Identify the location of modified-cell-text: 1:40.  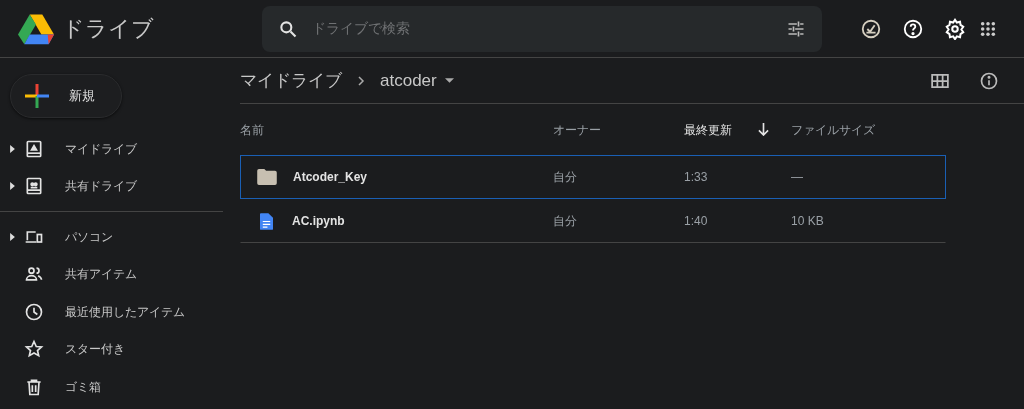
(696, 221).